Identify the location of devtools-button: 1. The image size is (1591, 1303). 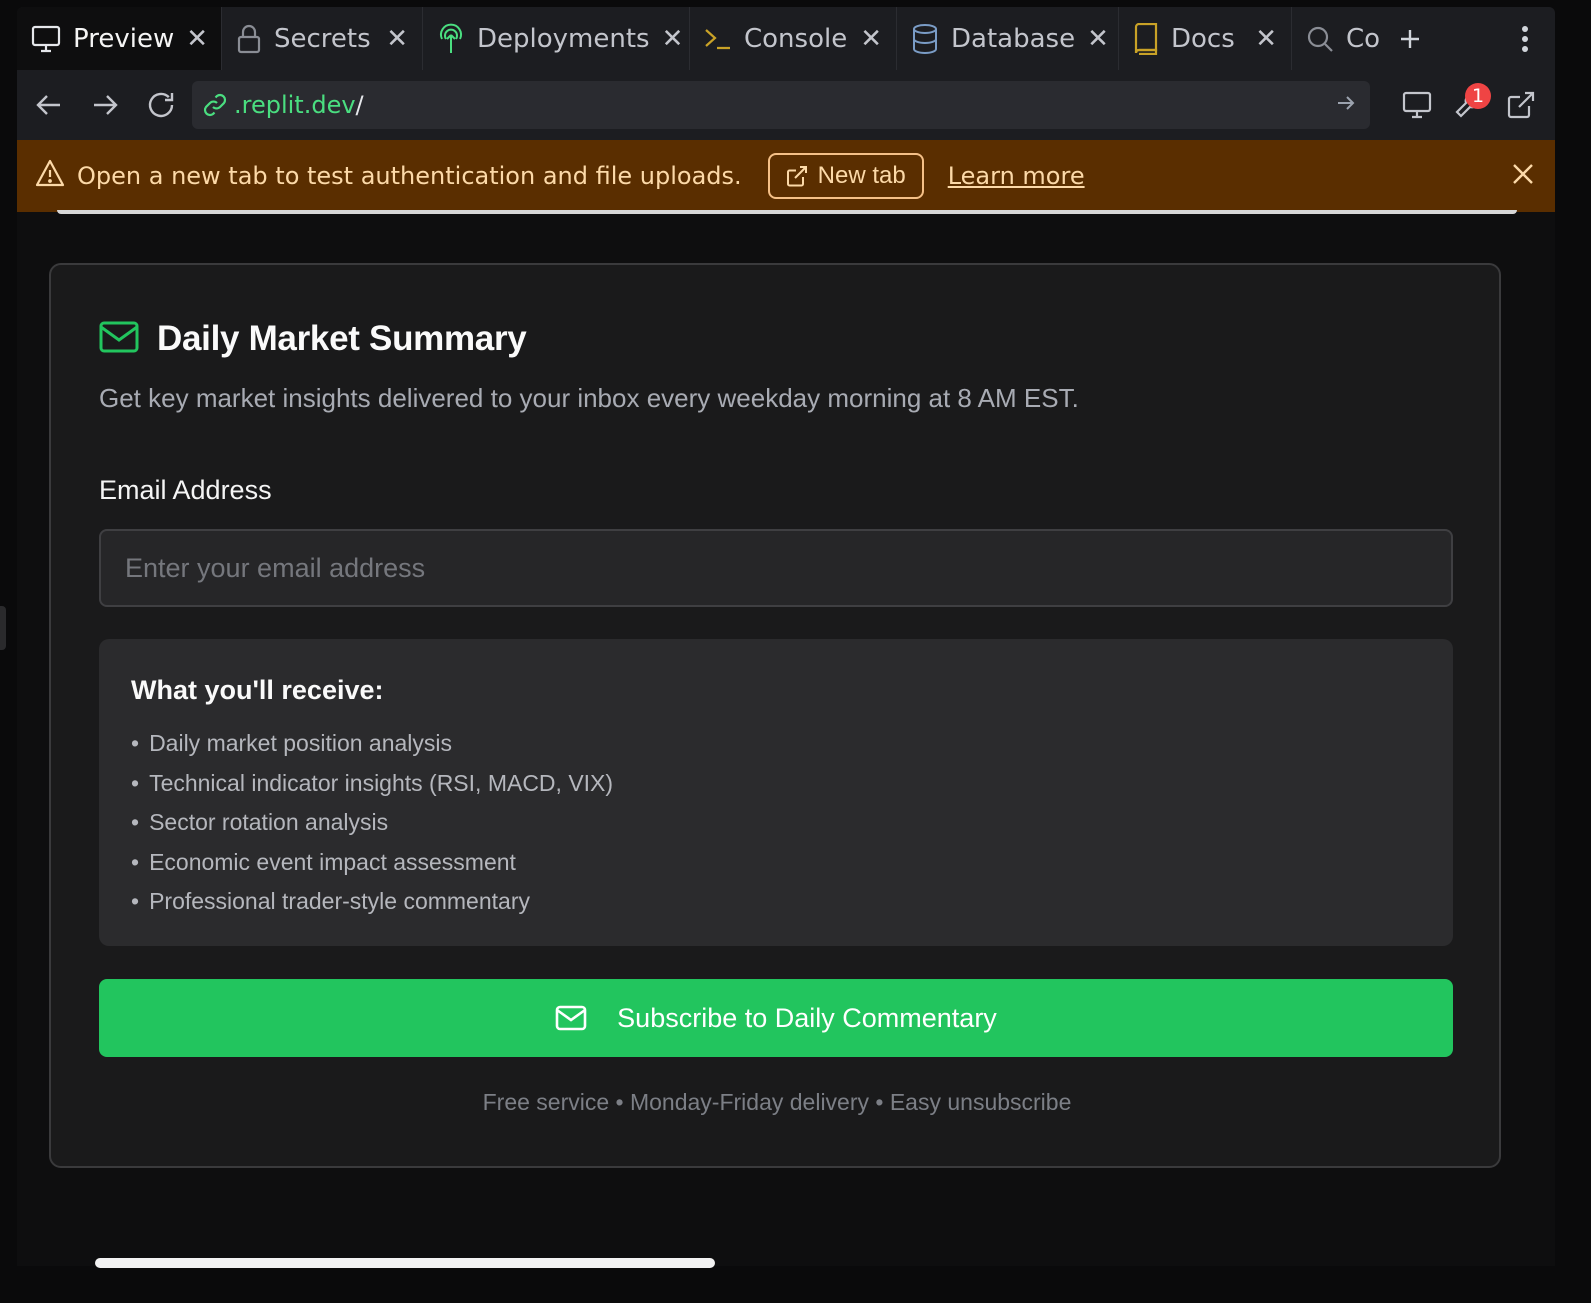
(1469, 105).